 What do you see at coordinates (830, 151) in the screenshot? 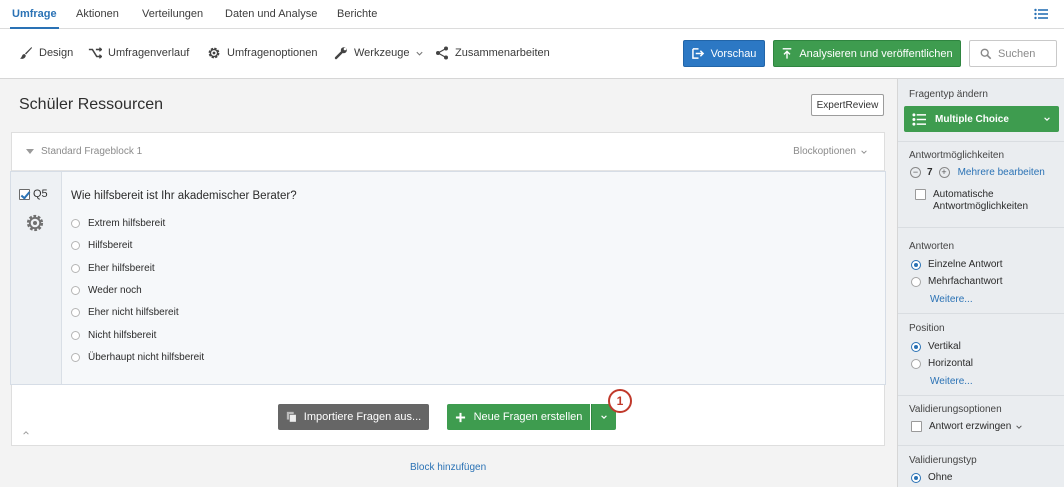
I see `block-options-menu: Blockoptionen` at bounding box center [830, 151].